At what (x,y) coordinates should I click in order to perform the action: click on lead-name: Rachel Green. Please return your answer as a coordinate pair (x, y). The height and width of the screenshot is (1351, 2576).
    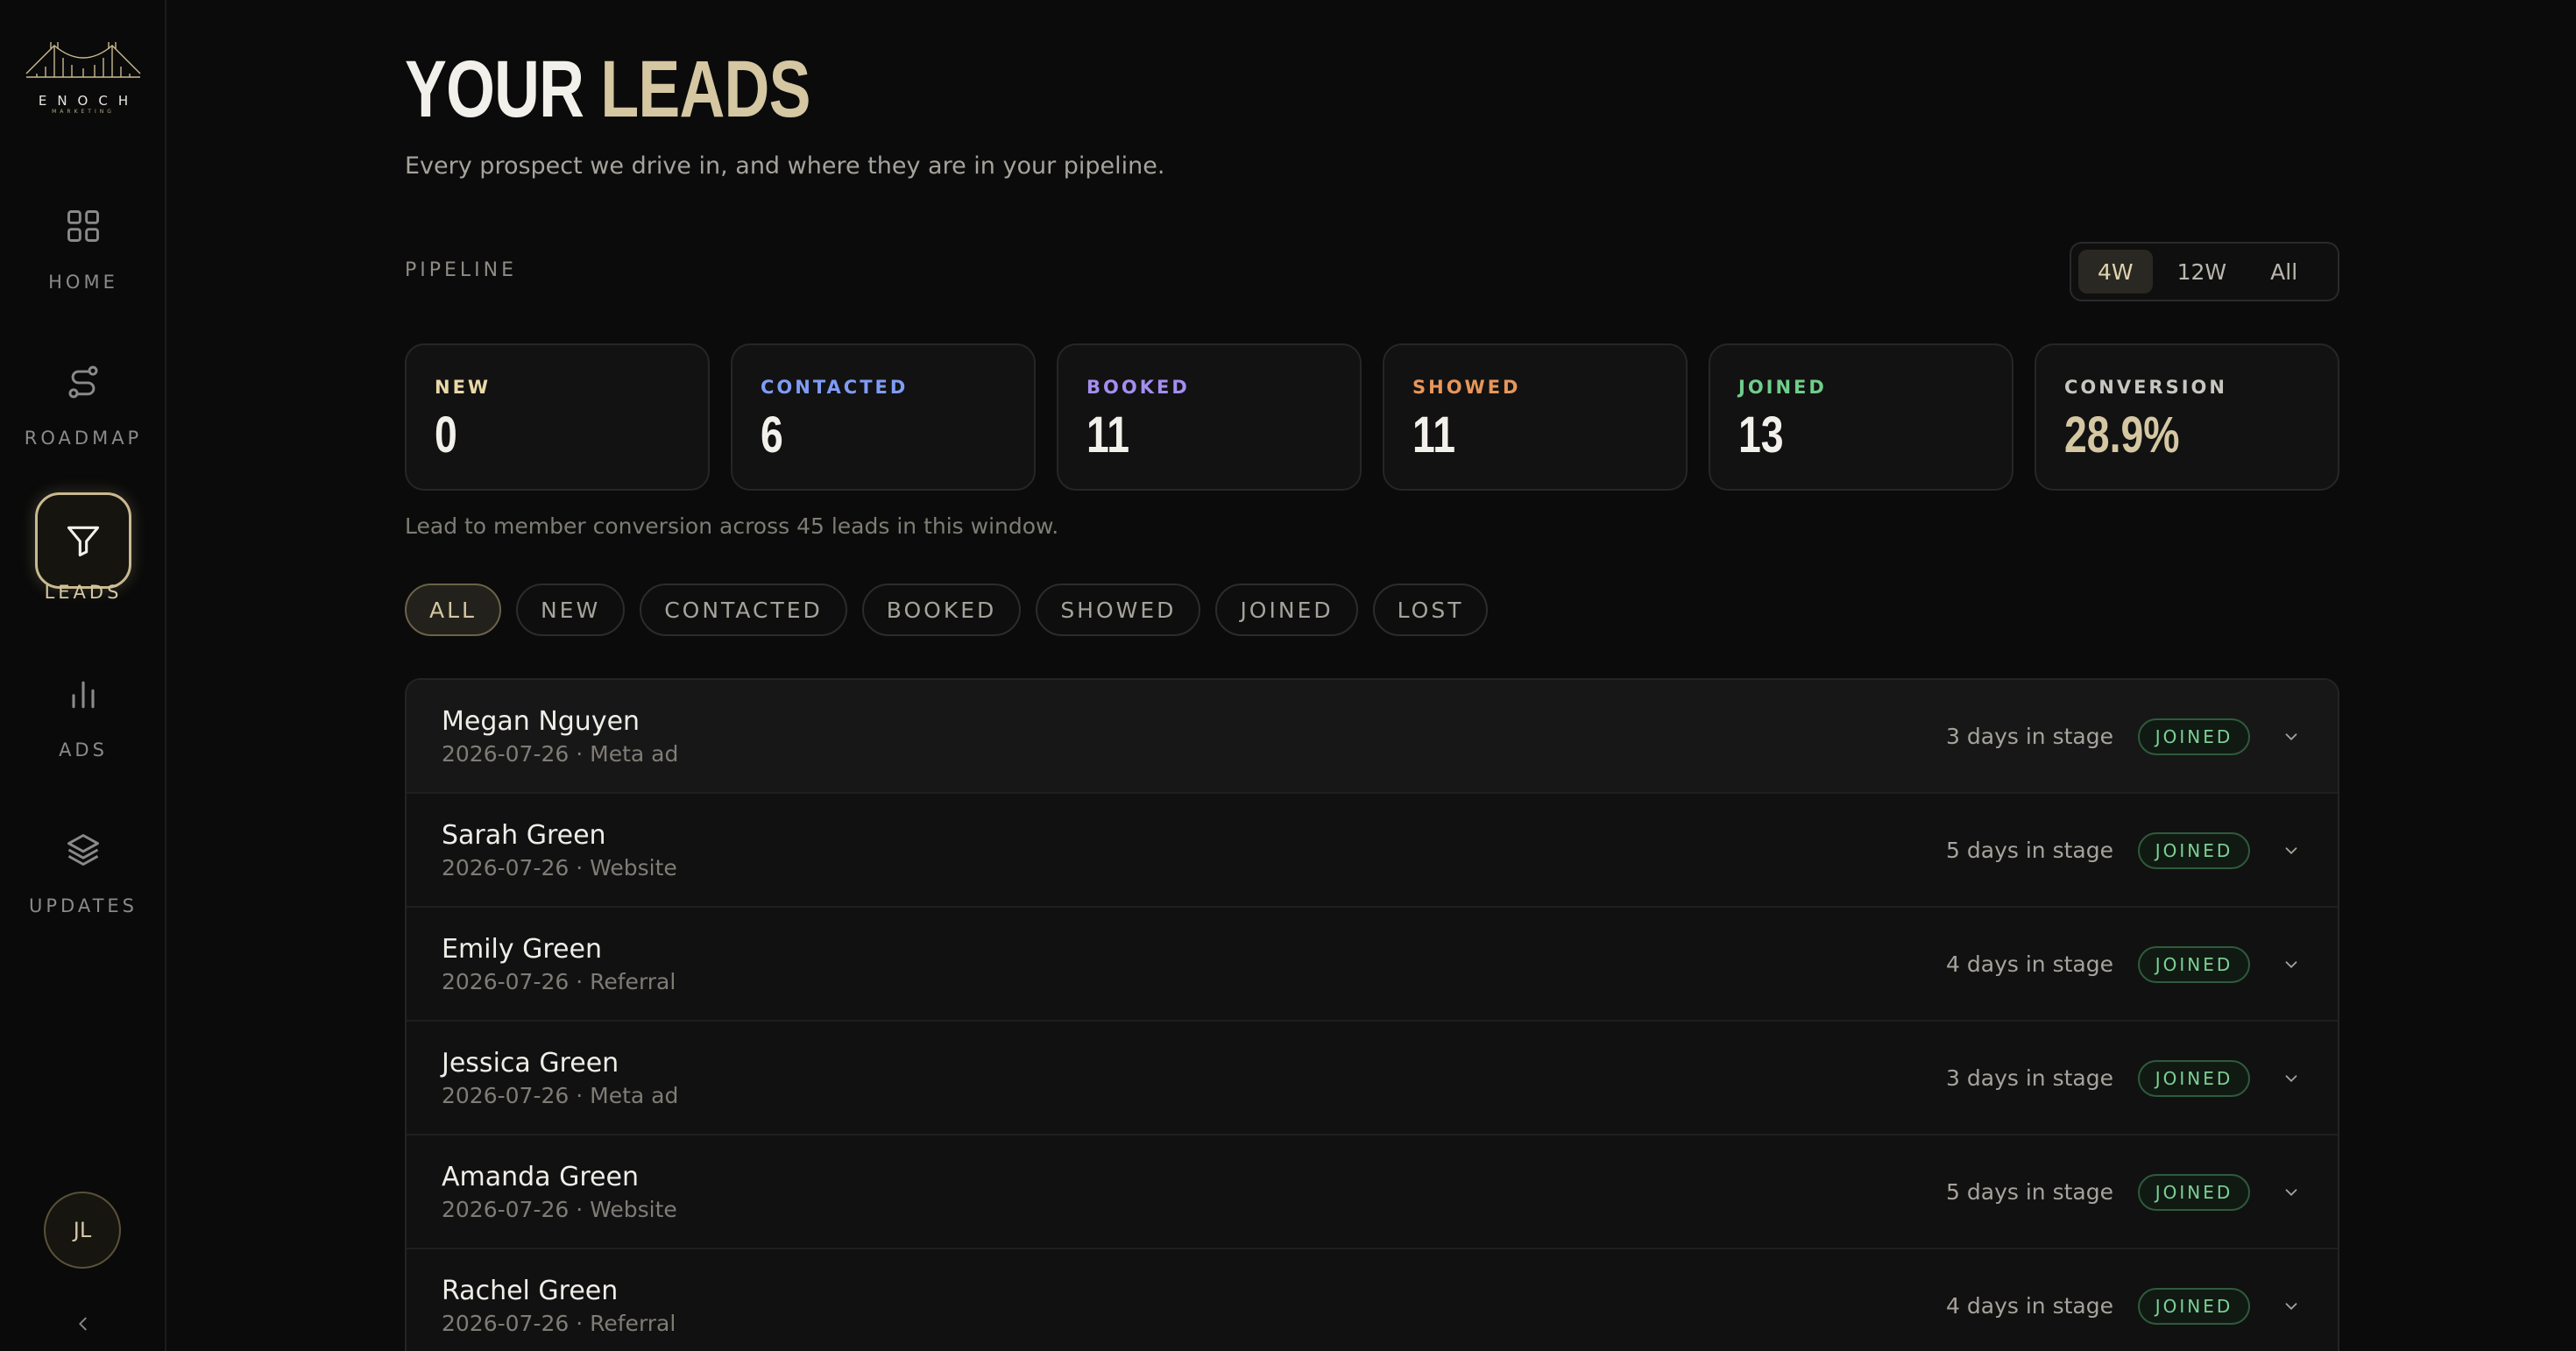
    Looking at the image, I should click on (530, 1291).